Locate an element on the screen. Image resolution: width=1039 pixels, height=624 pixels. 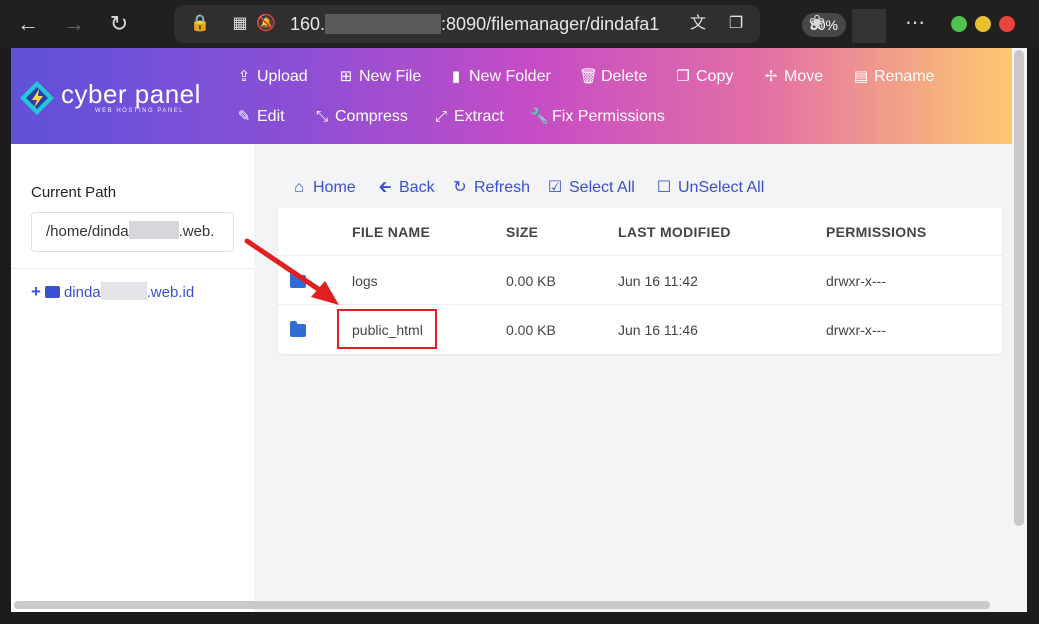
refresh-link: ↻ Refresh is located at coordinates (490, 188).